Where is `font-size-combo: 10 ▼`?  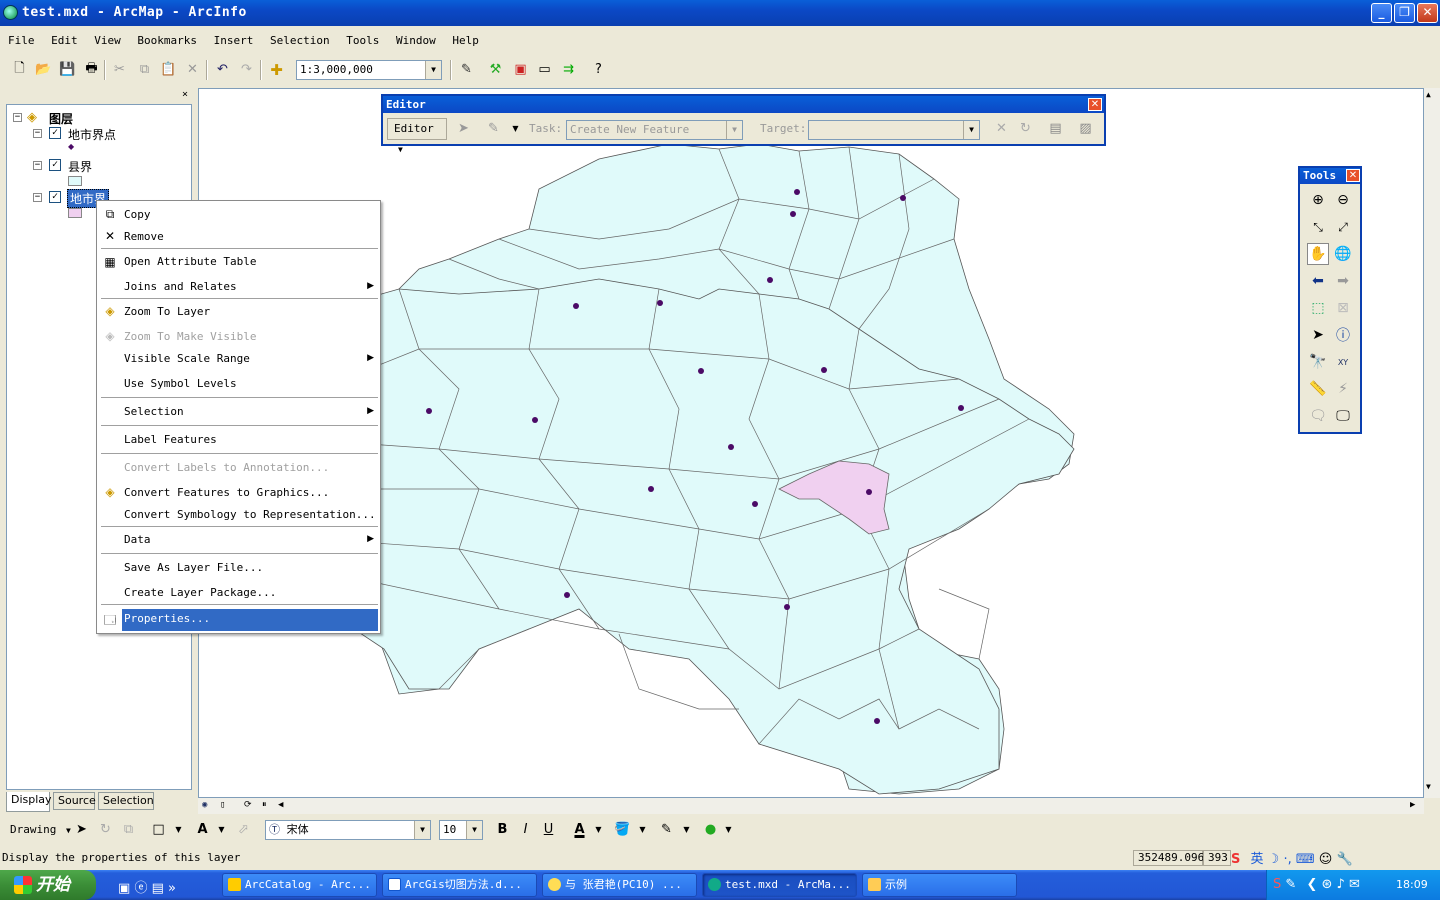
font-size-combo: 10 ▼ is located at coordinates (461, 830).